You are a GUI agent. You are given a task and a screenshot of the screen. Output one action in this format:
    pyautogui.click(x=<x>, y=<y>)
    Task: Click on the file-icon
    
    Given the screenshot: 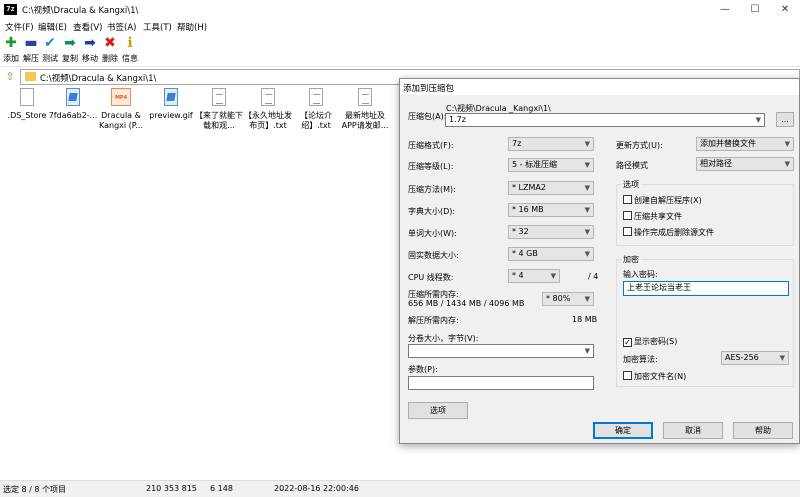 What is the action you would take?
    pyautogui.click(x=27, y=97)
    